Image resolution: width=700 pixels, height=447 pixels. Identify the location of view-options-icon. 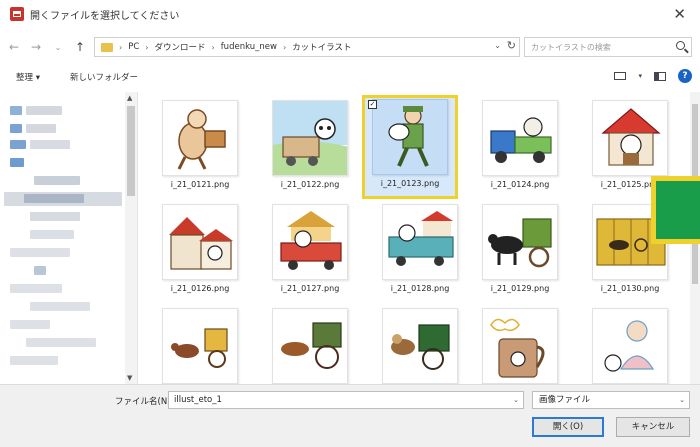
(620, 76).